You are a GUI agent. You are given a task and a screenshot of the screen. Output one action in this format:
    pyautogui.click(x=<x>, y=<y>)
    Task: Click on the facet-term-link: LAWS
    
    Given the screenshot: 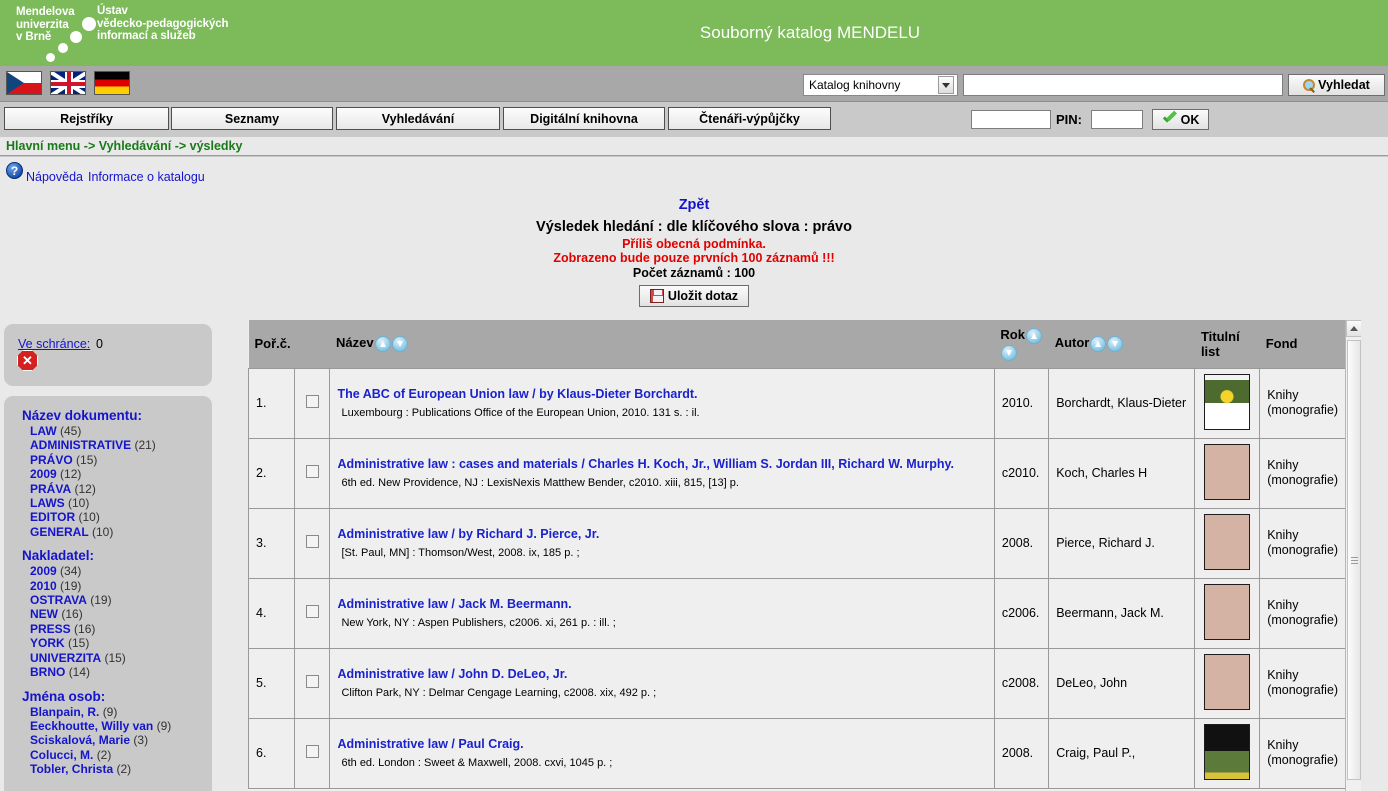 What is the action you would take?
    pyautogui.click(x=47, y=503)
    